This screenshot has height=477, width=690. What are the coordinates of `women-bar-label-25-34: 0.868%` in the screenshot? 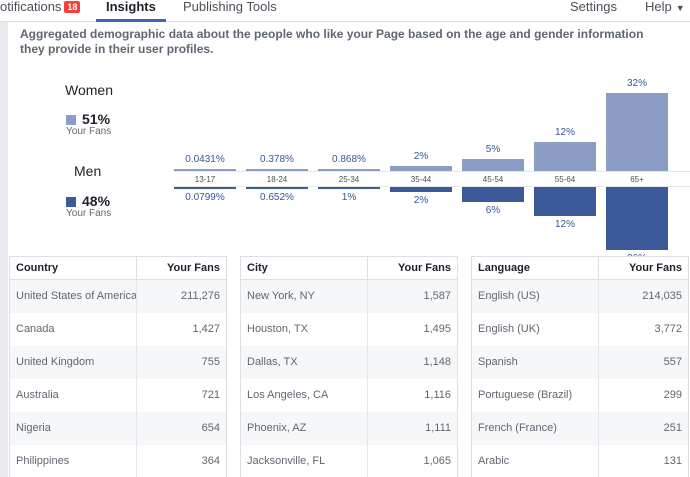 It's located at (349, 159).